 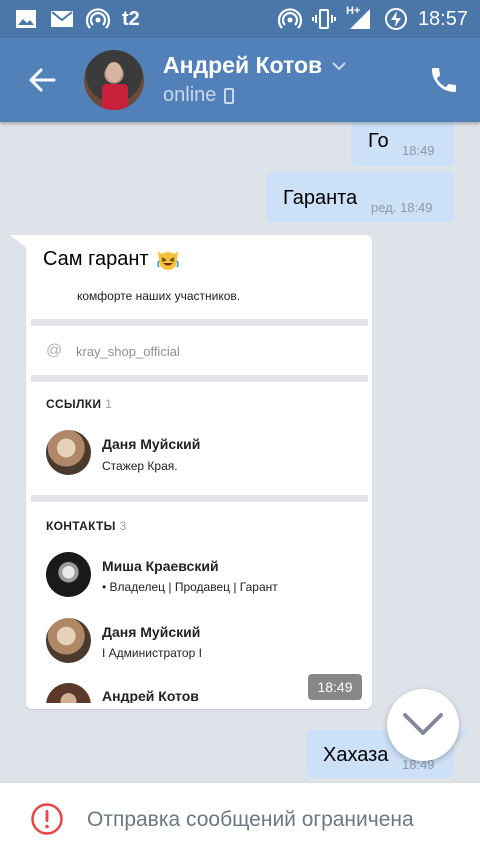 I want to click on contact-subtitle: • Владелец | Продавец | Гарант, so click(x=190, y=587).